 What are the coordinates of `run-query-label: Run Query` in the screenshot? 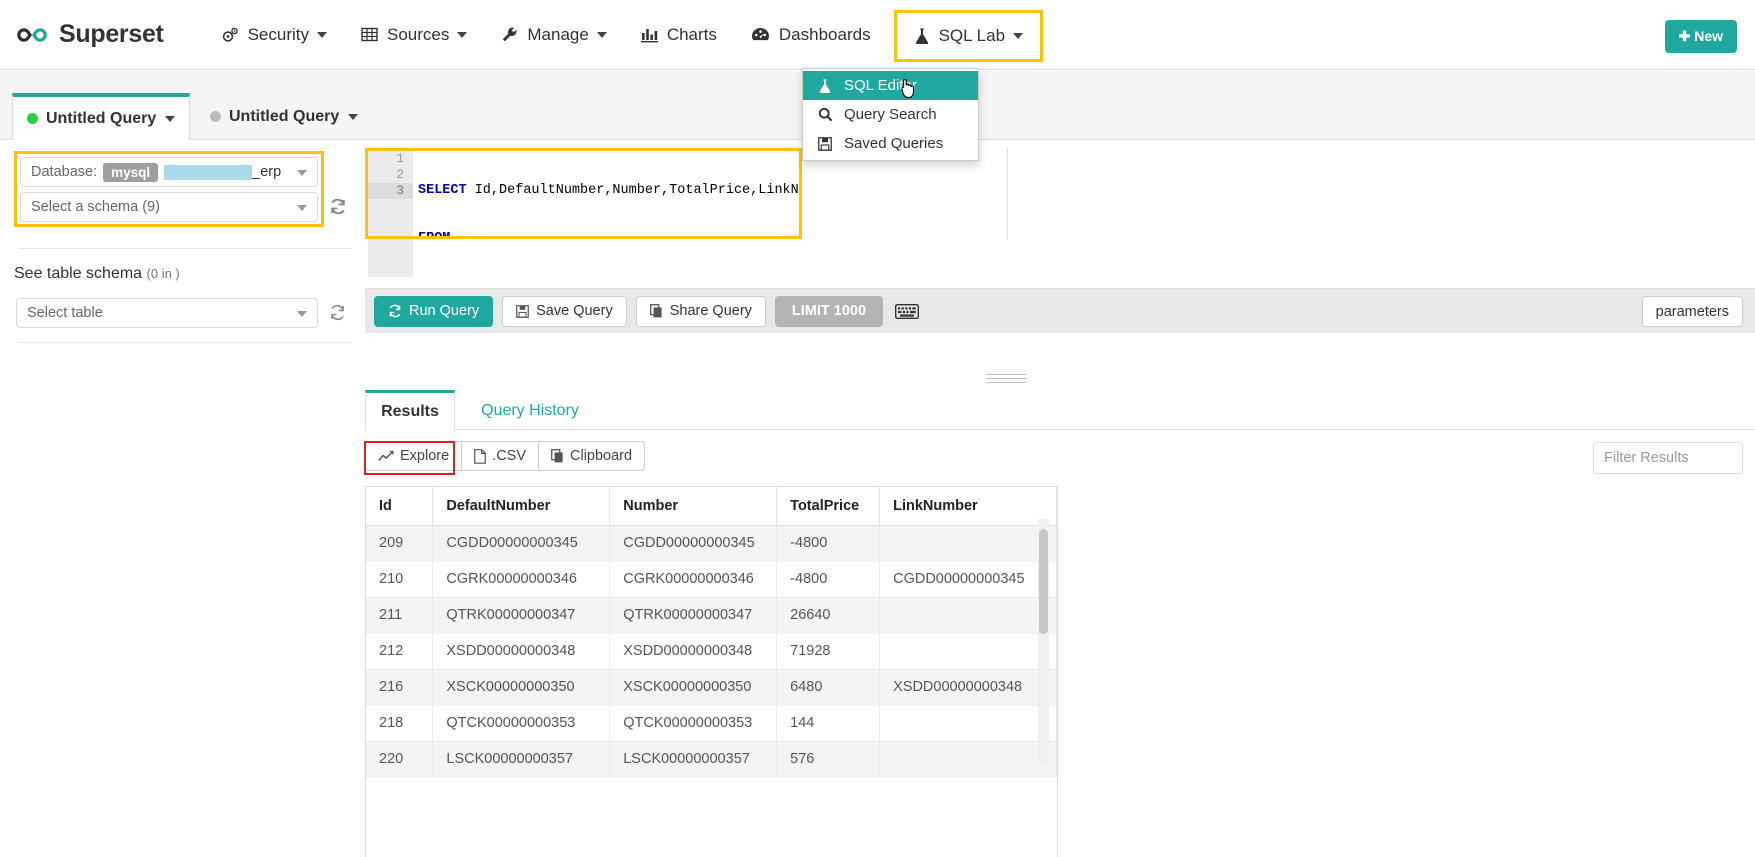 It's located at (444, 311).